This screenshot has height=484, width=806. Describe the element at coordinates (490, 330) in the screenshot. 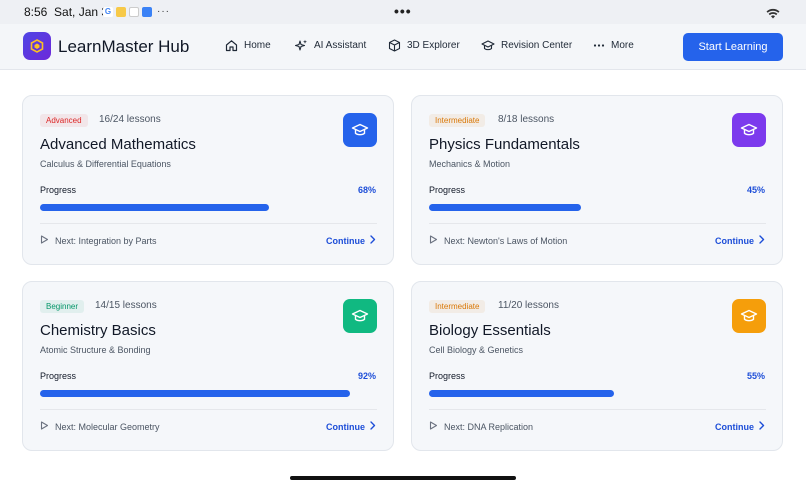

I see `course-title: Biology Essentials` at that location.